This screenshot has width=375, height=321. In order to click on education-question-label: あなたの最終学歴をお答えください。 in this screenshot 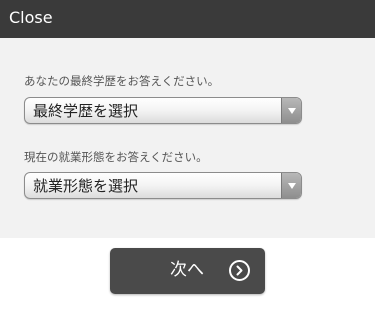, I will do `click(122, 81)`.